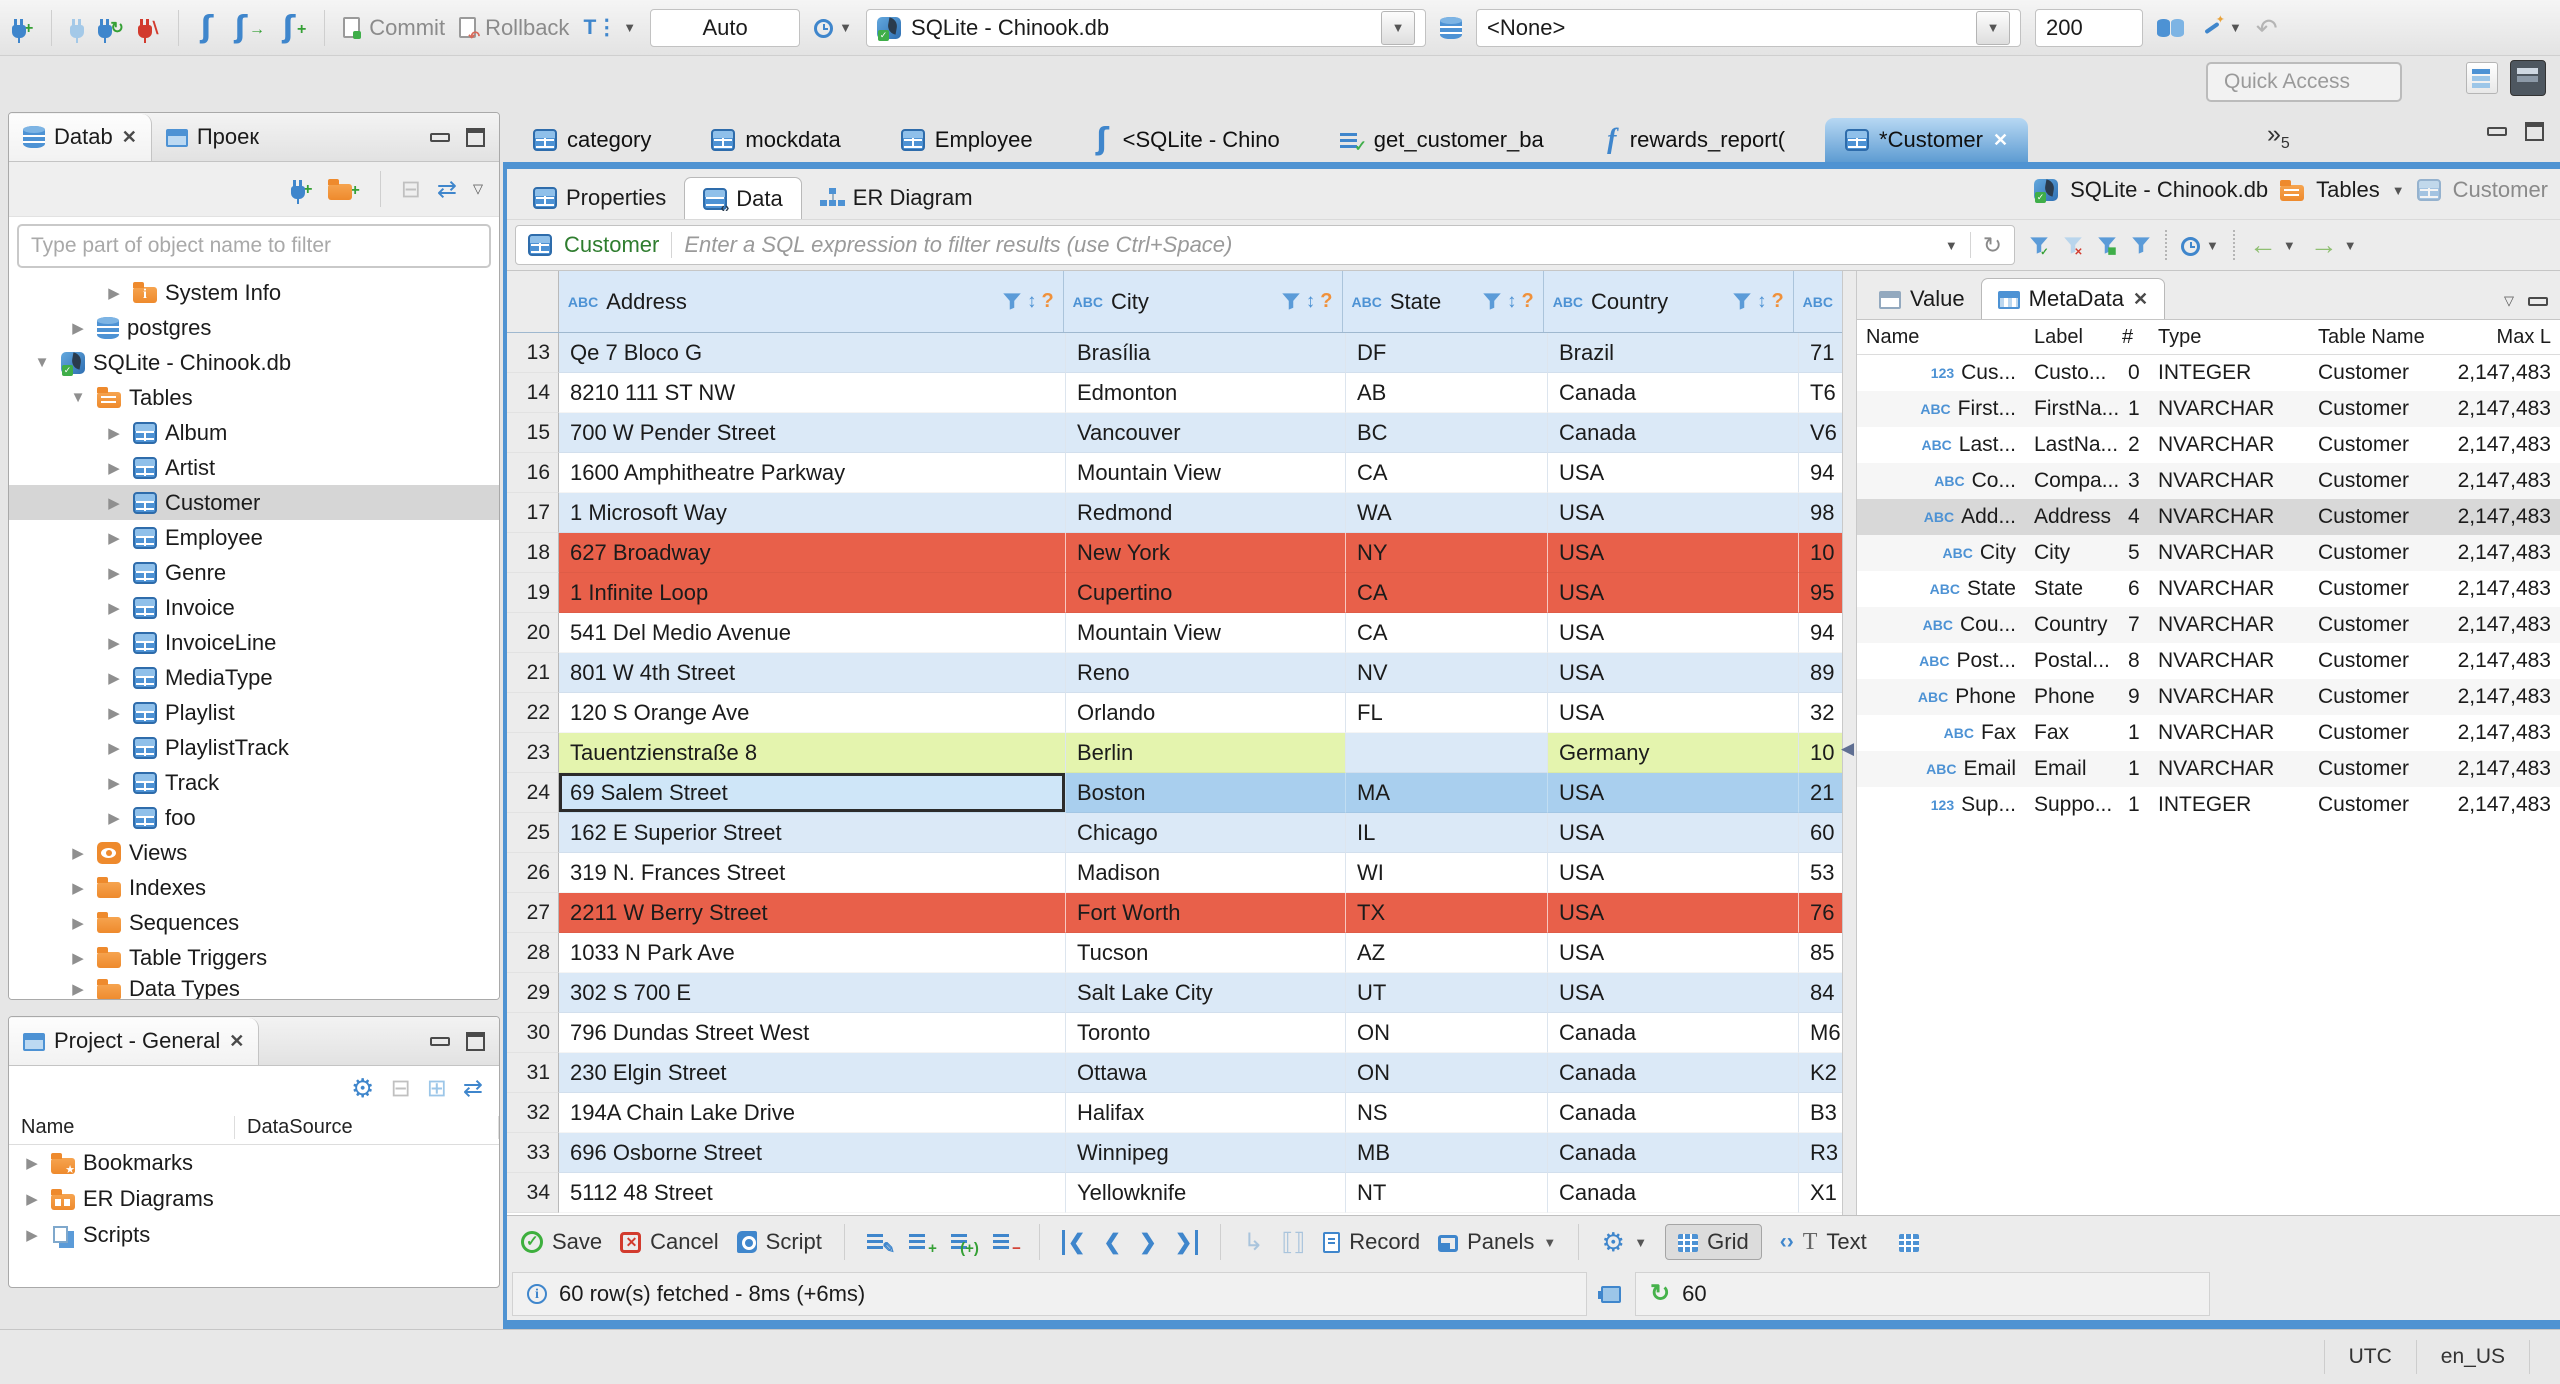 Image resolution: width=2560 pixels, height=1384 pixels. Describe the element at coordinates (440, 137) in the screenshot. I see `minimize-icon` at that location.